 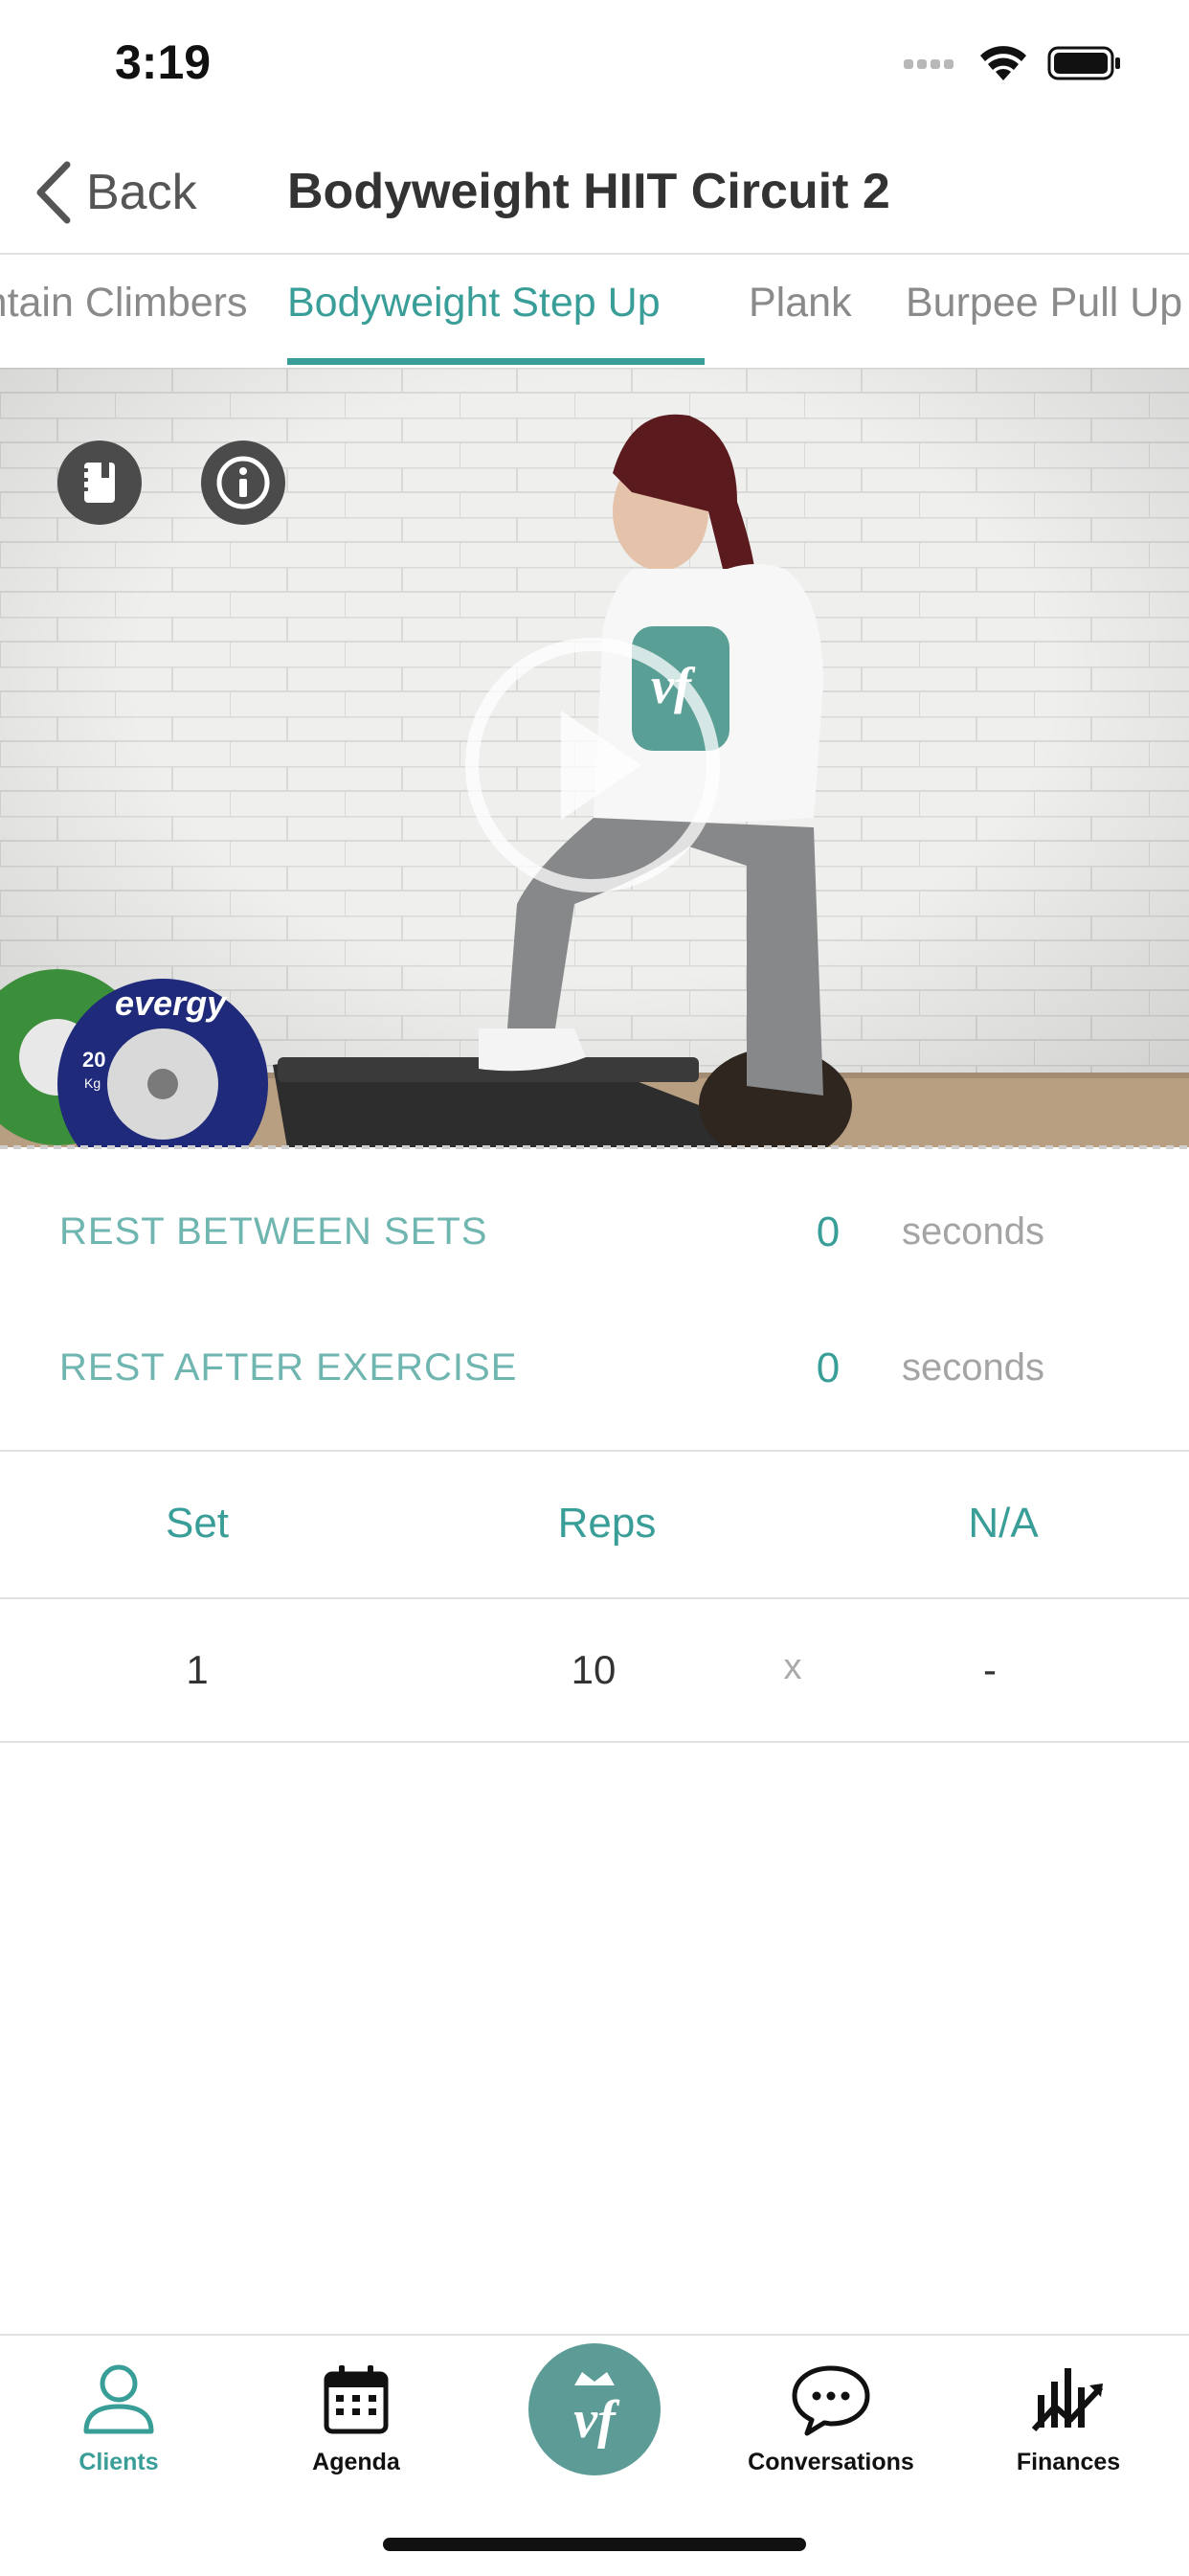 I want to click on rest-between-sets-label: REST BETWEEN SETS, so click(x=273, y=1231).